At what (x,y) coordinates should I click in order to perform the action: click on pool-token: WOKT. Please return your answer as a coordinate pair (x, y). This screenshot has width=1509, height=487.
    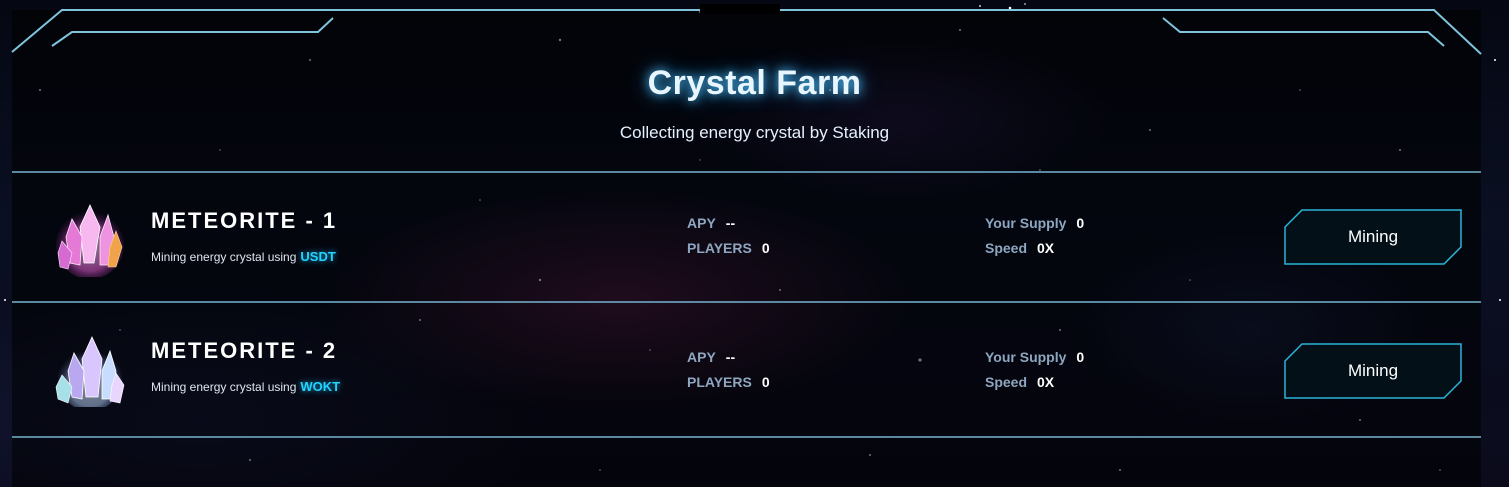
    Looking at the image, I should click on (320, 386).